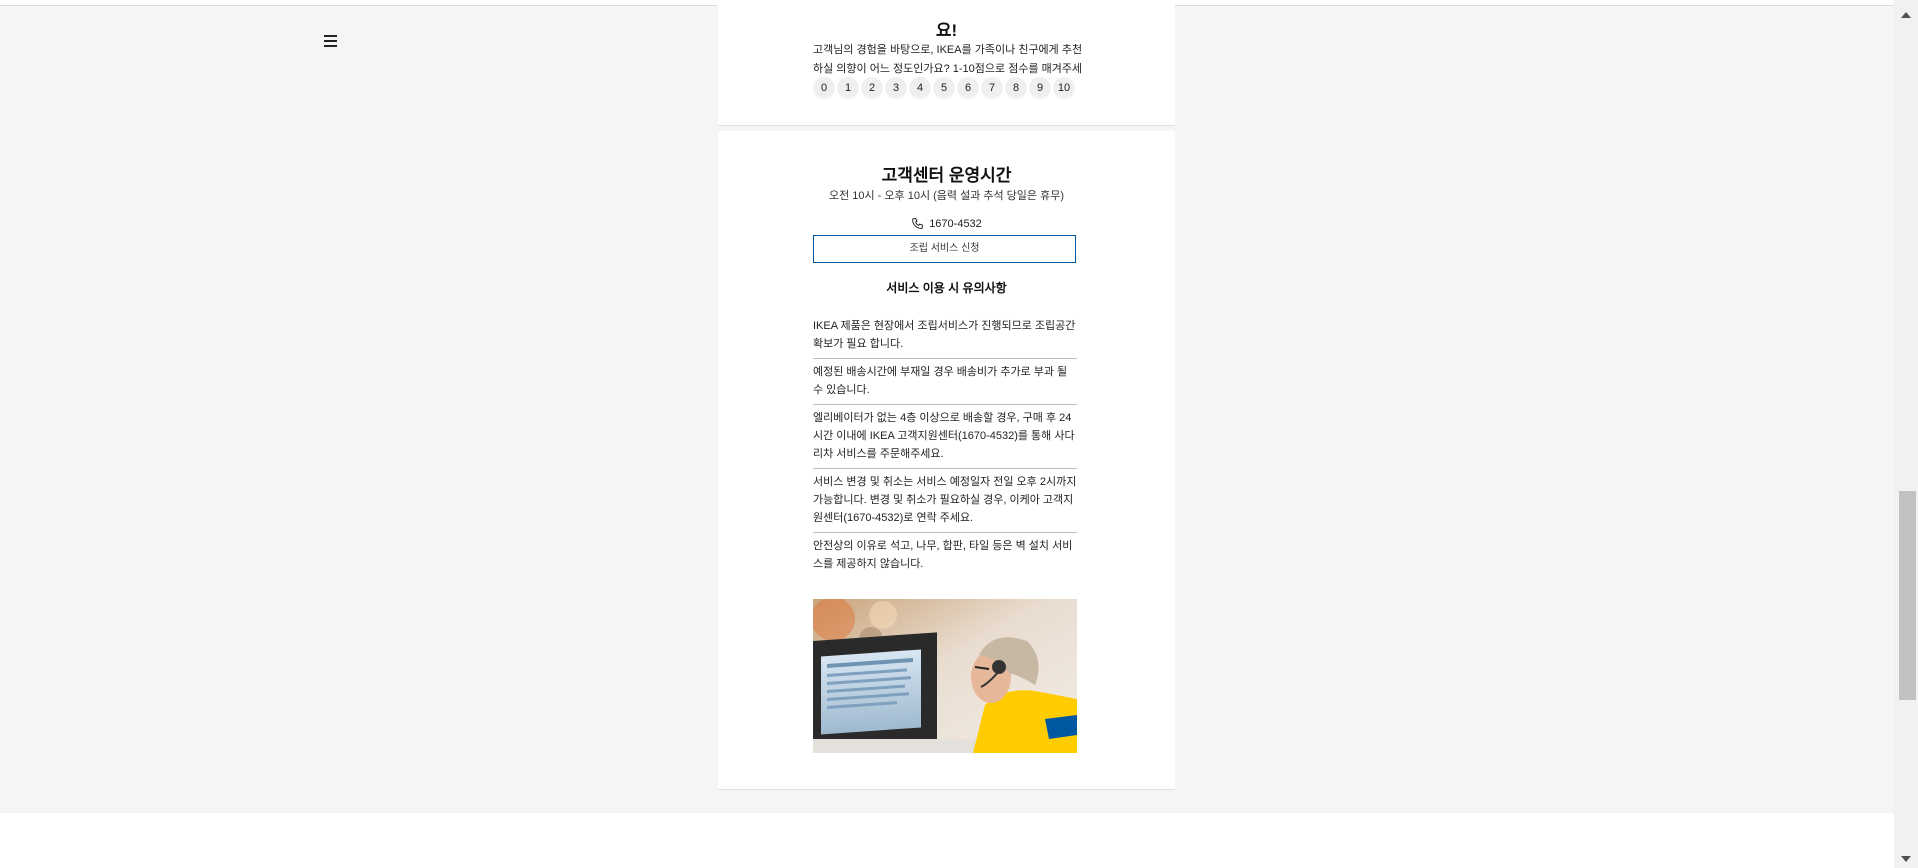 The width and height of the screenshot is (1918, 868). What do you see at coordinates (946, 196) in the screenshot?
I see `operating-hours: 오전 10시 - 오후 10시 (음력 설과 추석 당일은 휴무)` at bounding box center [946, 196].